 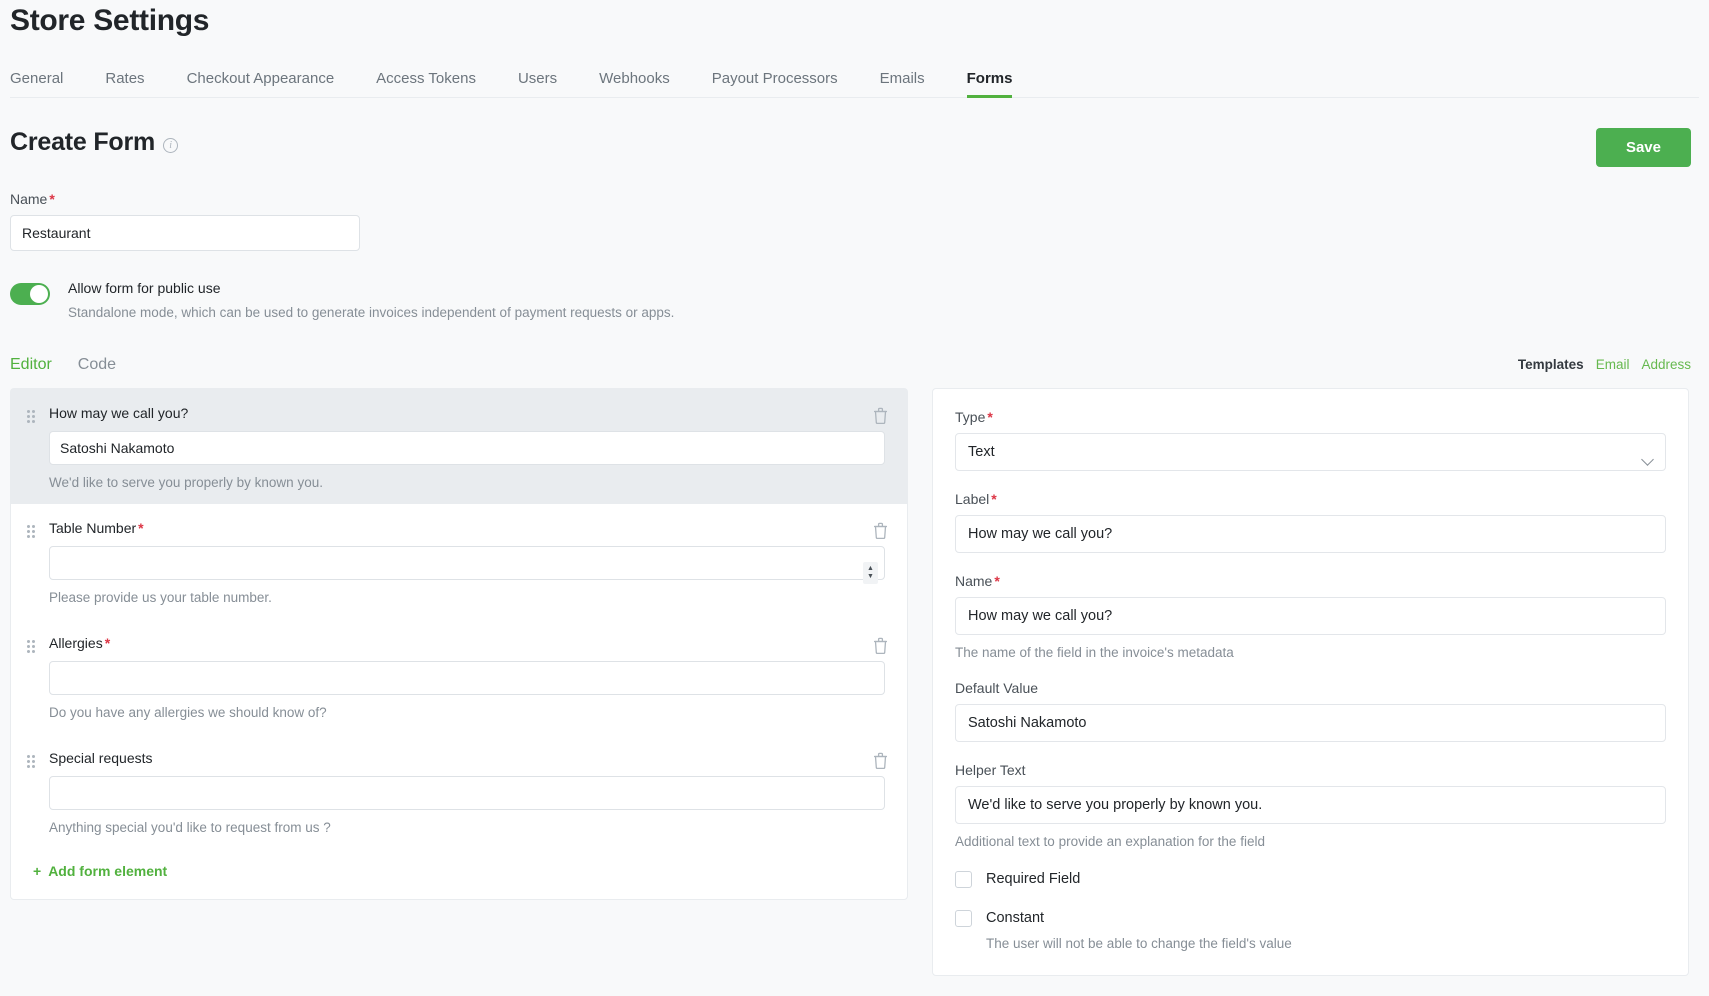 I want to click on form-element-input-wrap: ▲ ▼, so click(x=467, y=564).